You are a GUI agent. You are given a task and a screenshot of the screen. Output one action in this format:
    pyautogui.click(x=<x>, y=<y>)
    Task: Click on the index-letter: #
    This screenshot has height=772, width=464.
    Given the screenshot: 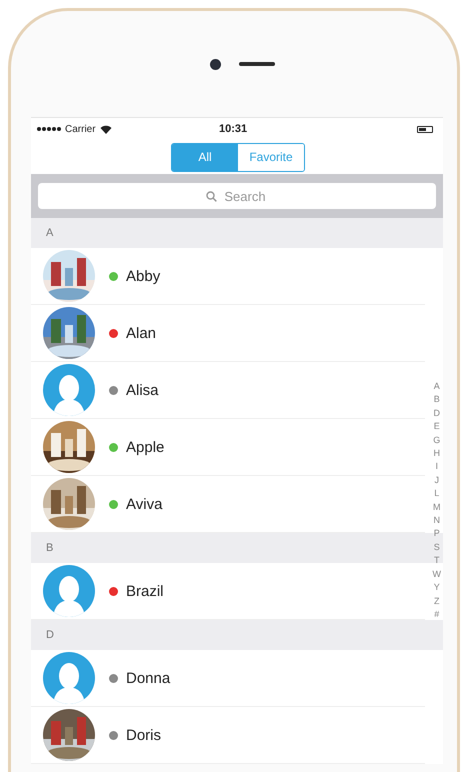 What is the action you would take?
    pyautogui.click(x=437, y=615)
    